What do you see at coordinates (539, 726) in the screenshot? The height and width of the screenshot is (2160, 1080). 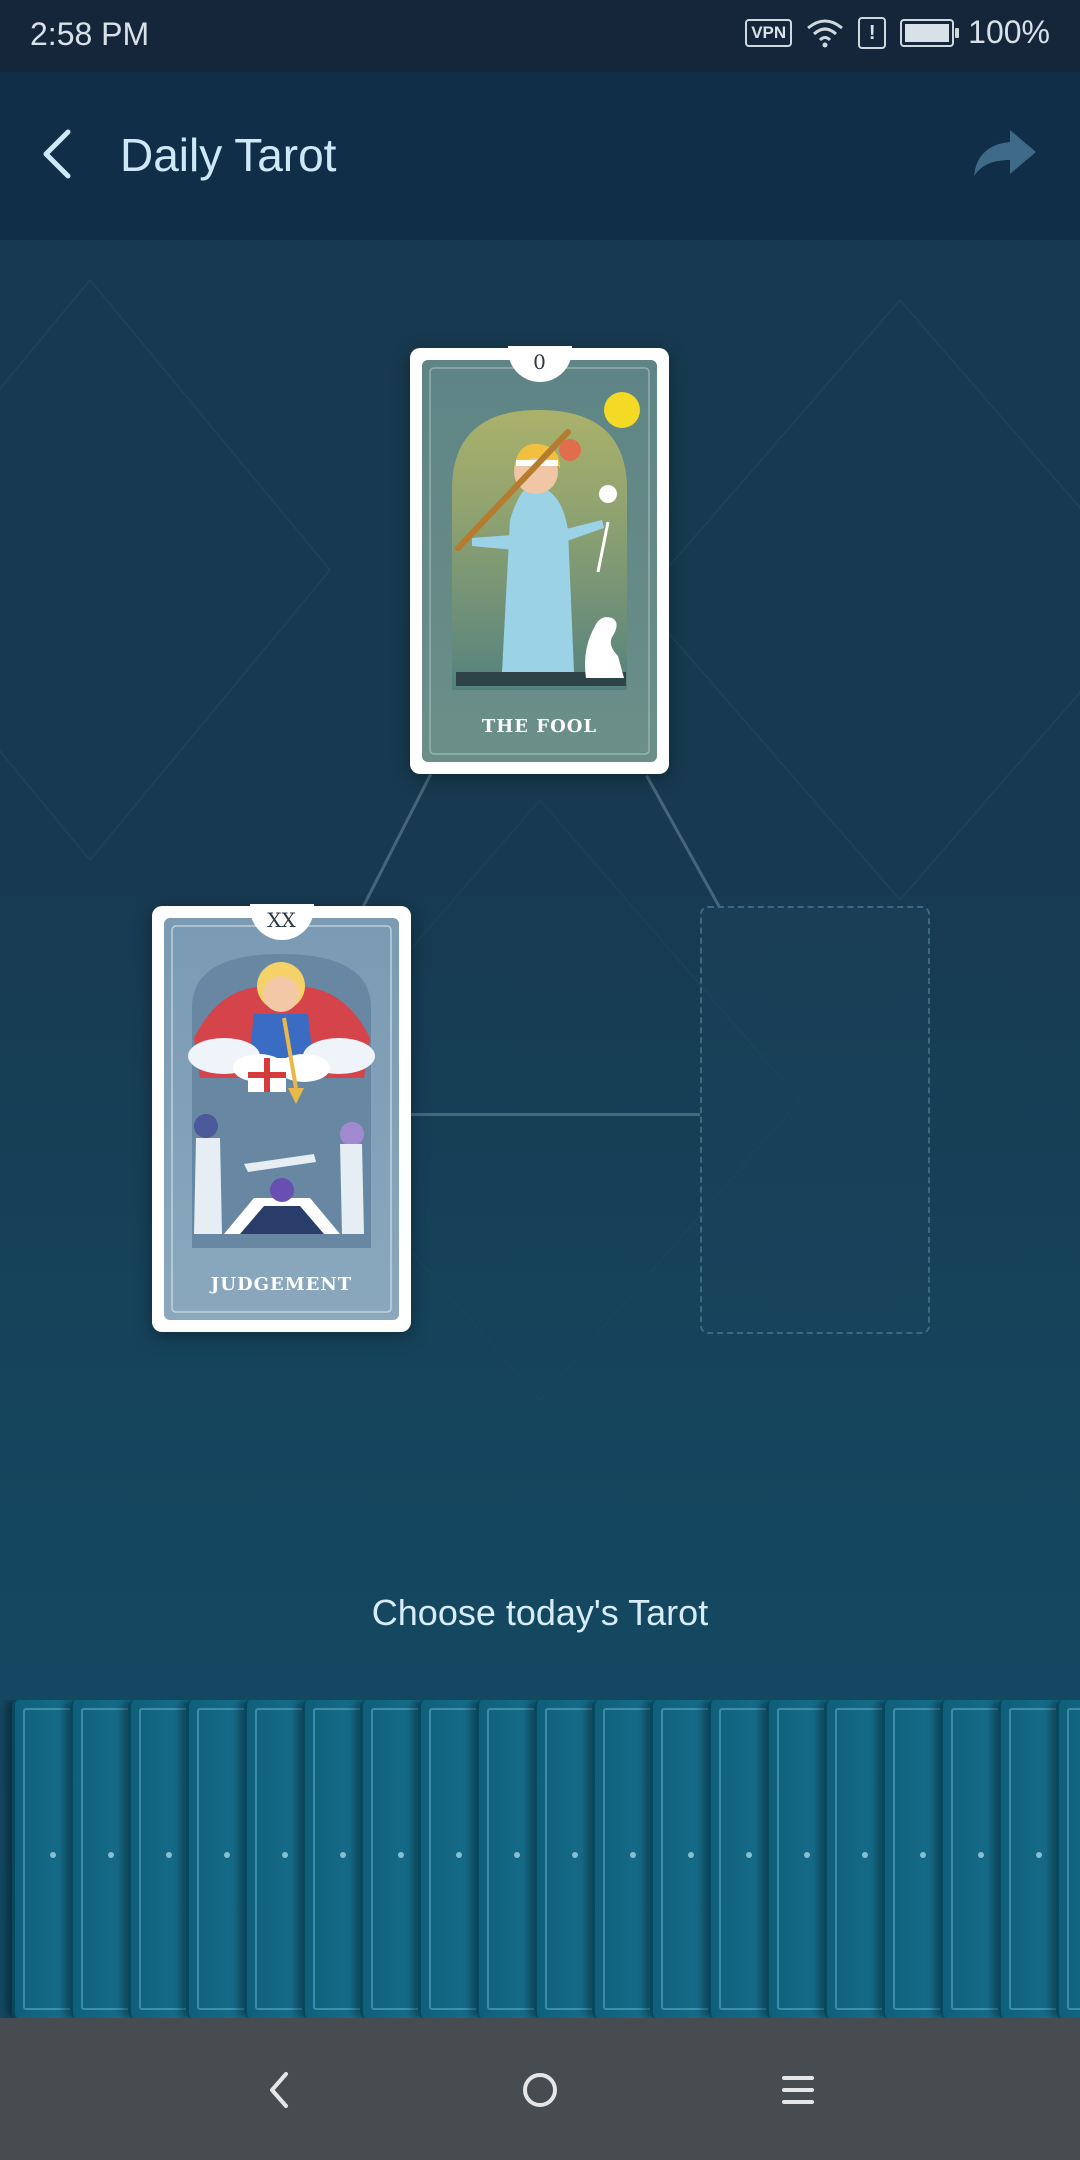 I see `card-name: THE FOOL` at bounding box center [539, 726].